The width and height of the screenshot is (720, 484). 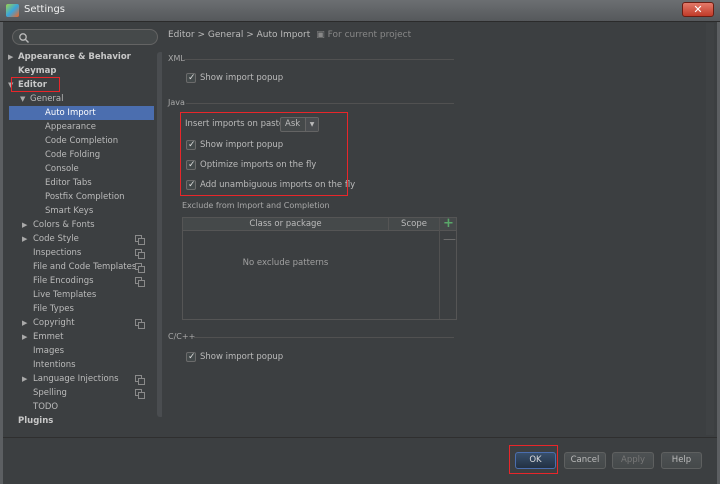 What do you see at coordinates (68, 183) in the screenshot?
I see `tree-item-label: Editor Tabs` at bounding box center [68, 183].